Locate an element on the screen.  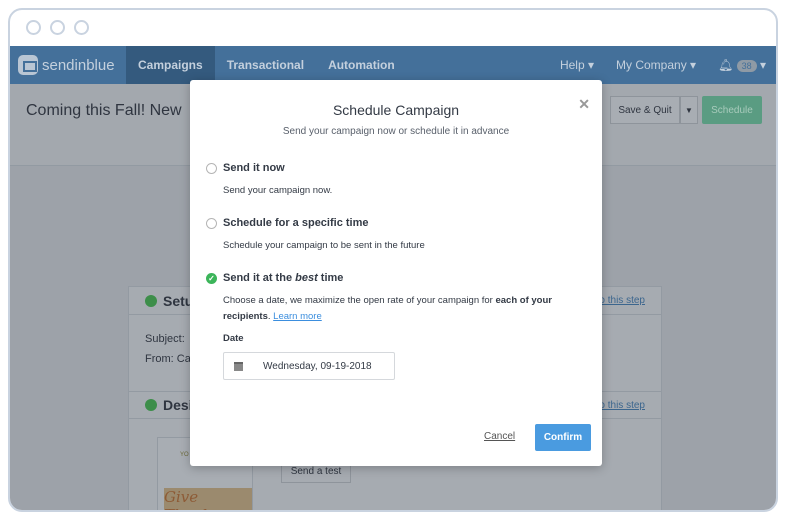
brand-name: sendinblue is located at coordinates (78, 65).